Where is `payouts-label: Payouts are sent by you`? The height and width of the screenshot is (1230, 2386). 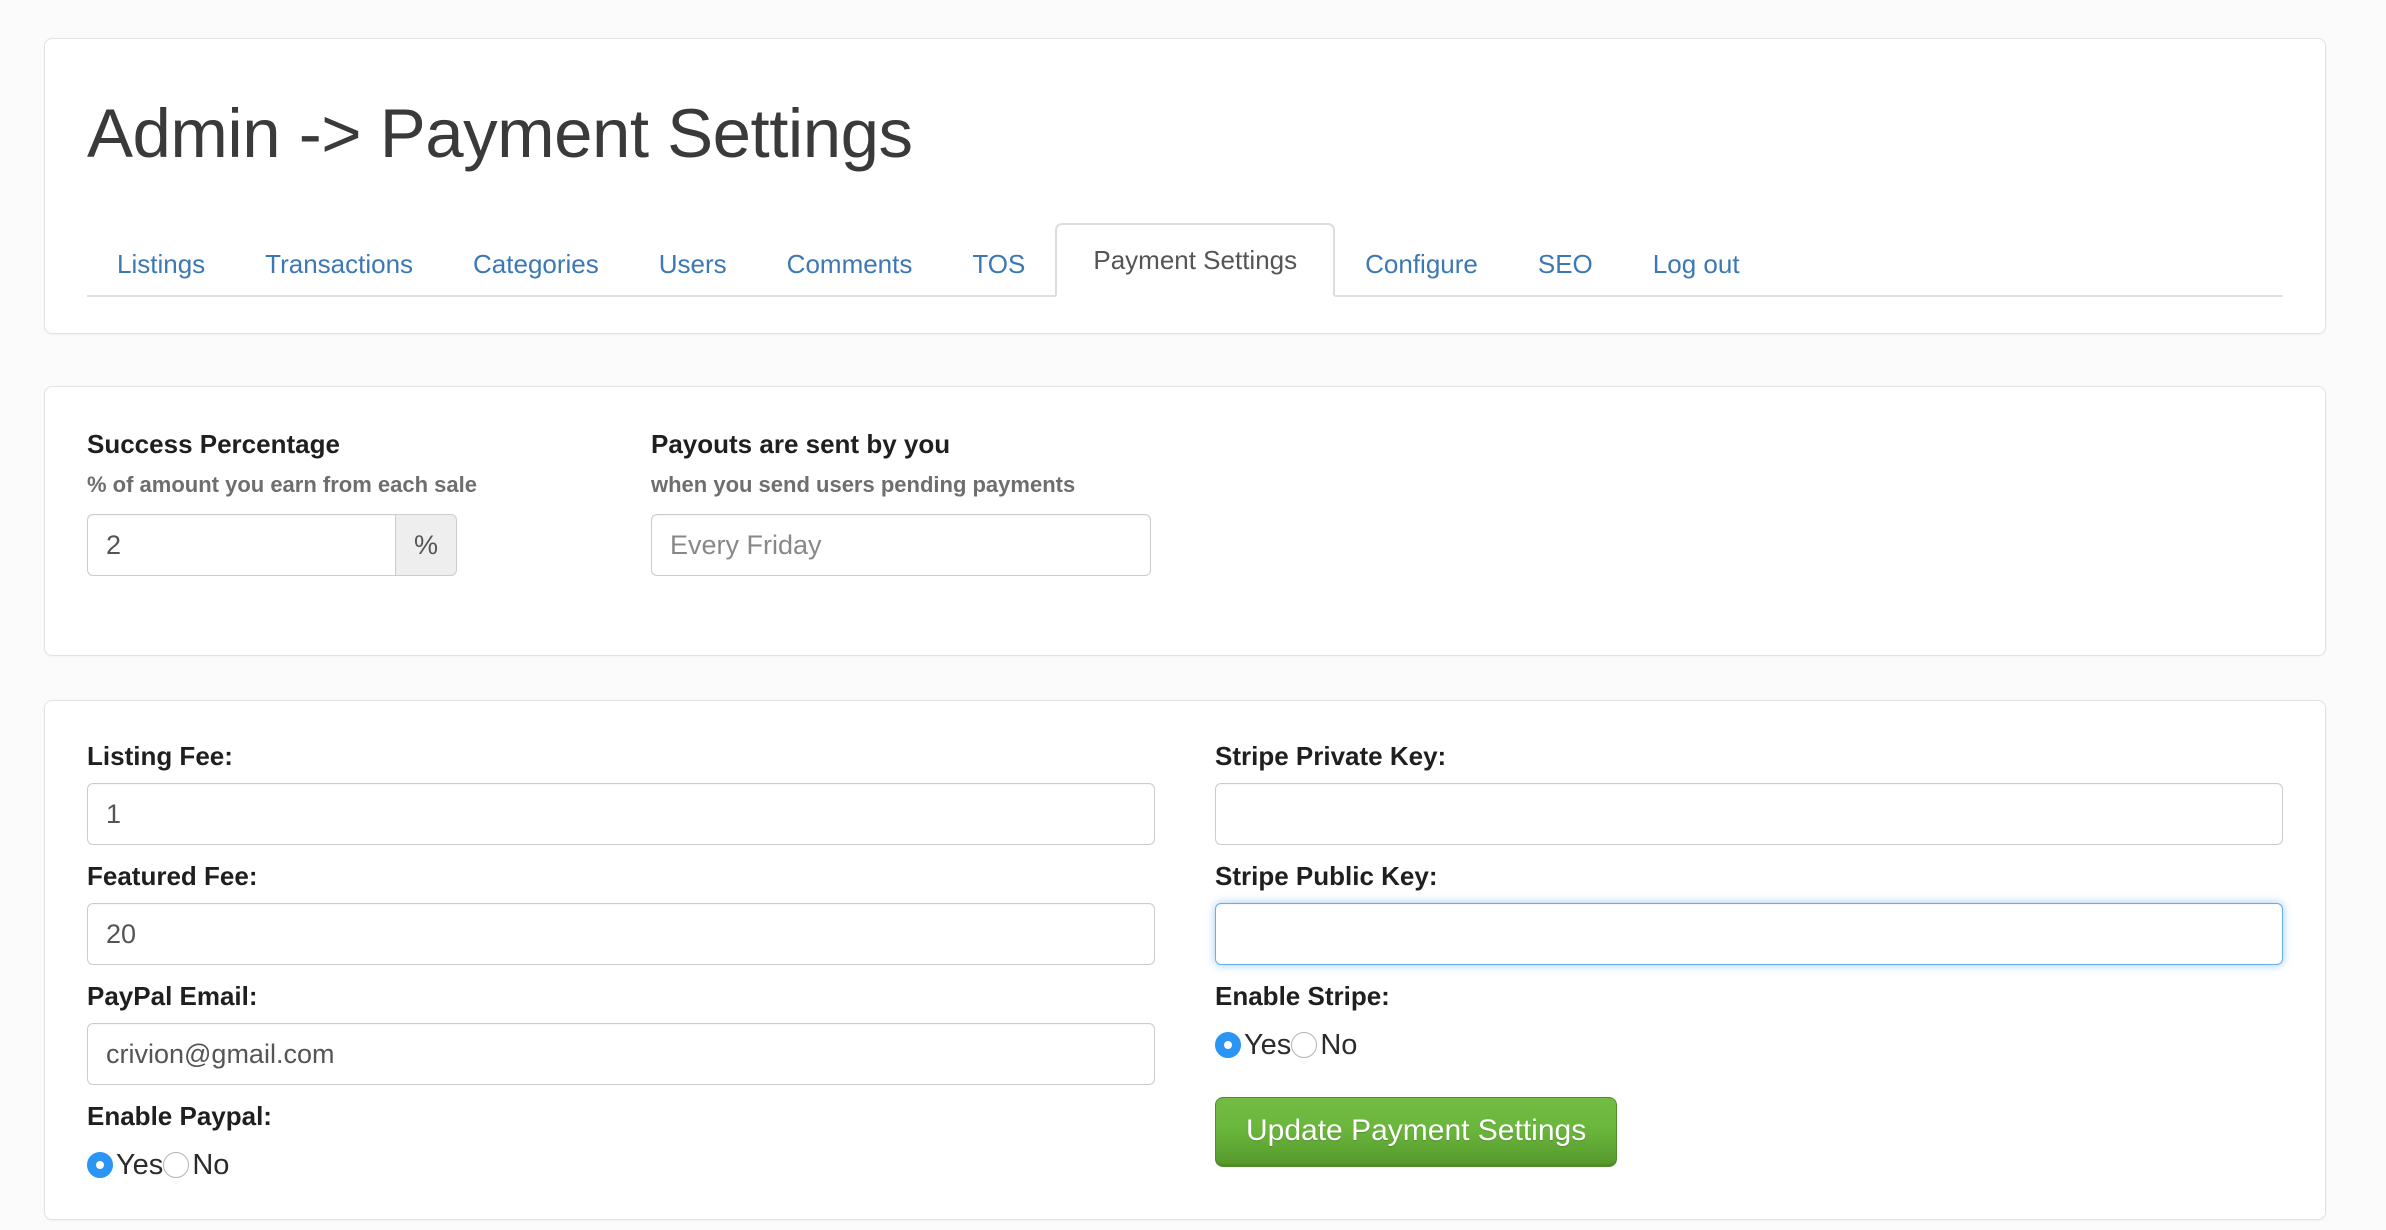 payouts-label: Payouts are sent by you is located at coordinates (801, 444).